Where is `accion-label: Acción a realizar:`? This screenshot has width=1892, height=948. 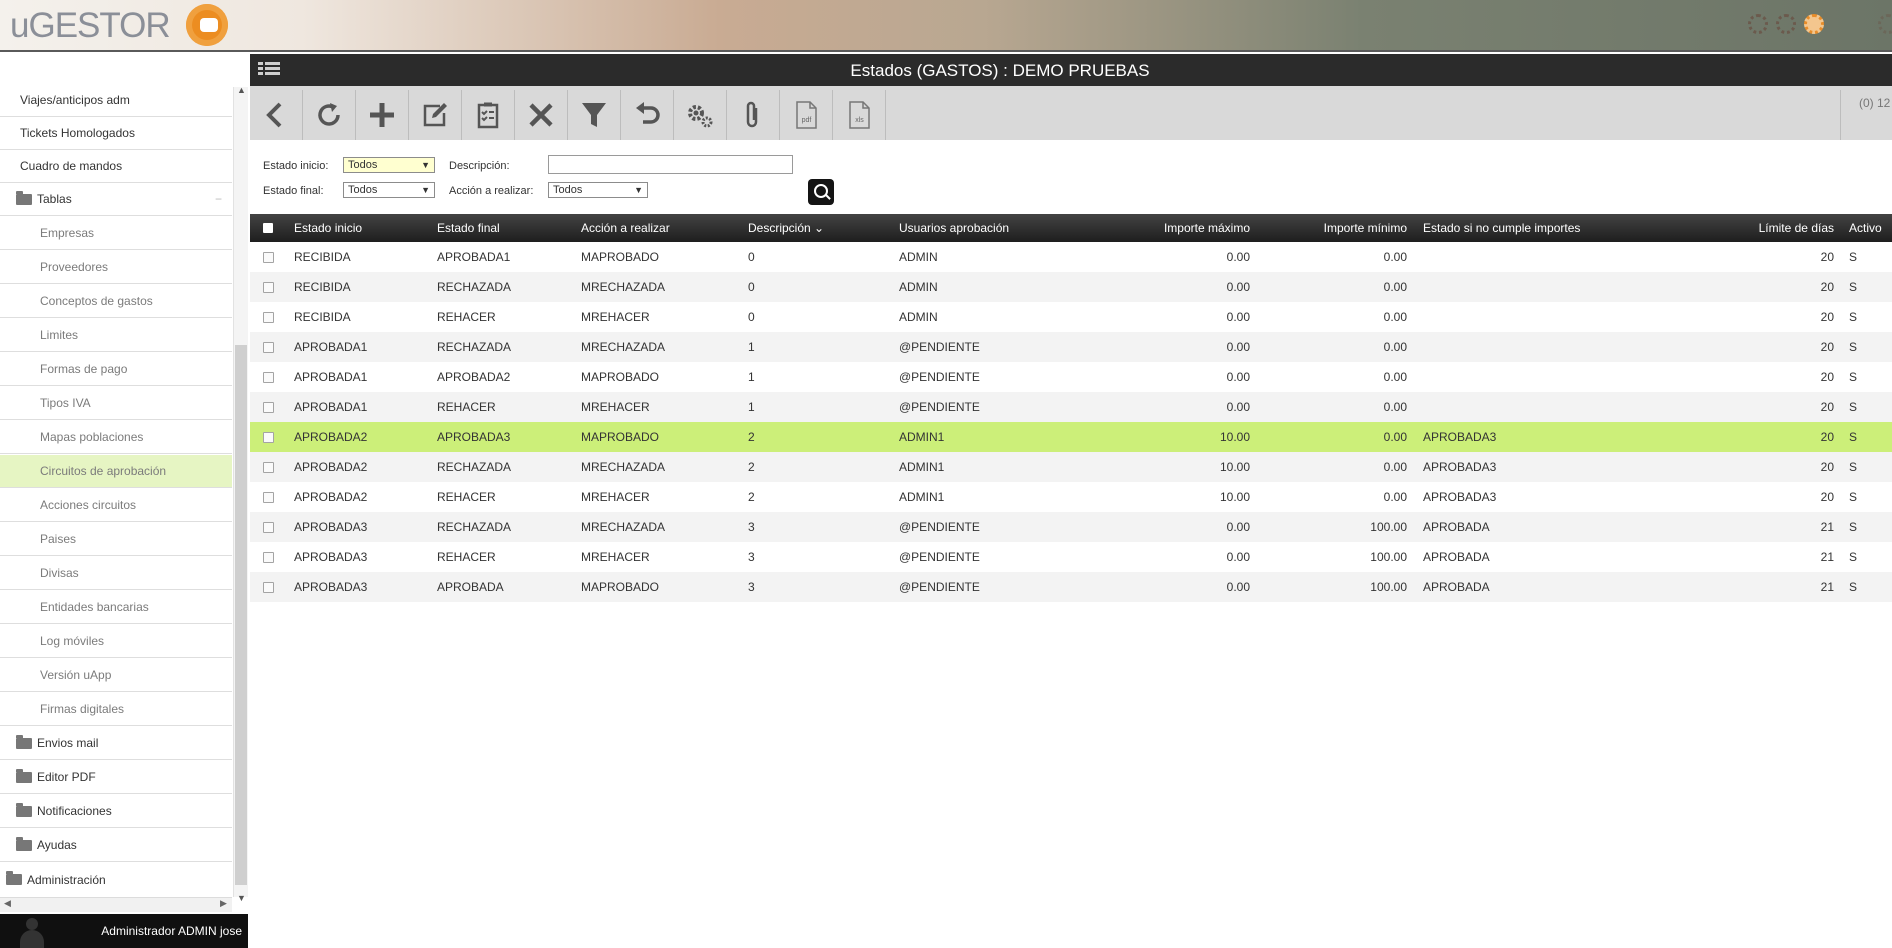 accion-label: Acción a realizar: is located at coordinates (491, 191).